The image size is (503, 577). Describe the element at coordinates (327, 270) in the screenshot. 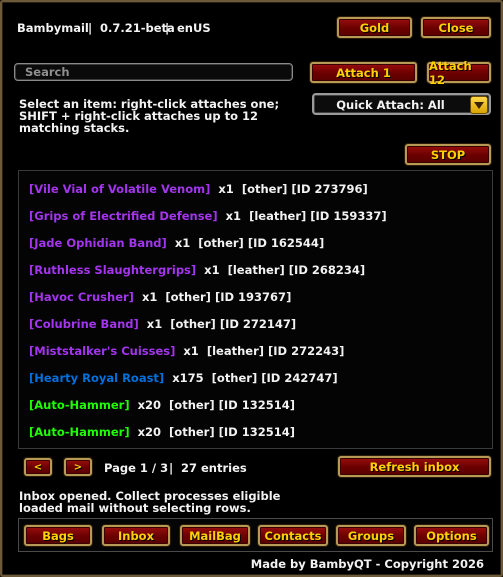

I see `item-id: [ID 268234]` at that location.